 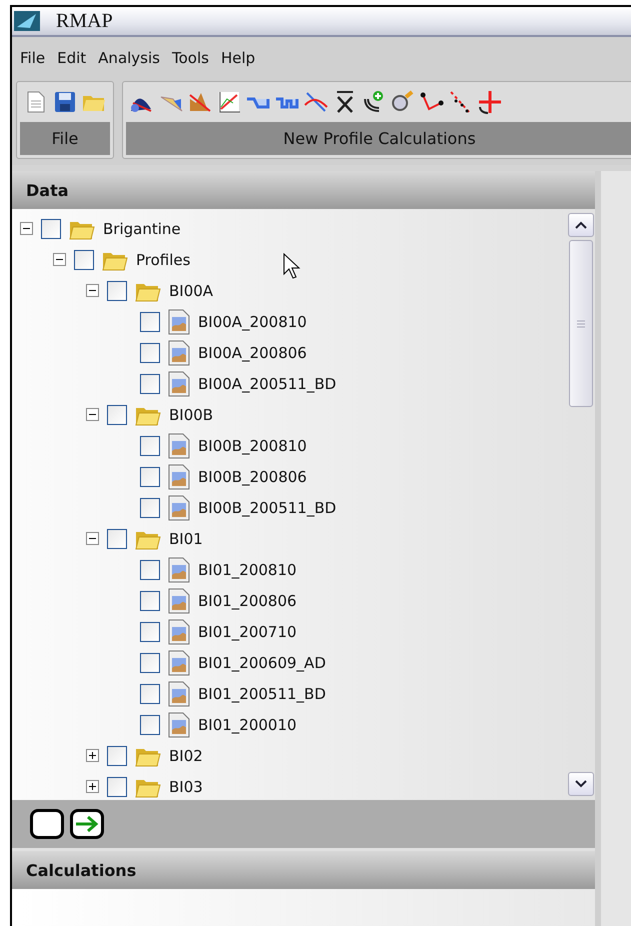 I want to click on mouse-pointer-icon, so click(x=292, y=266).